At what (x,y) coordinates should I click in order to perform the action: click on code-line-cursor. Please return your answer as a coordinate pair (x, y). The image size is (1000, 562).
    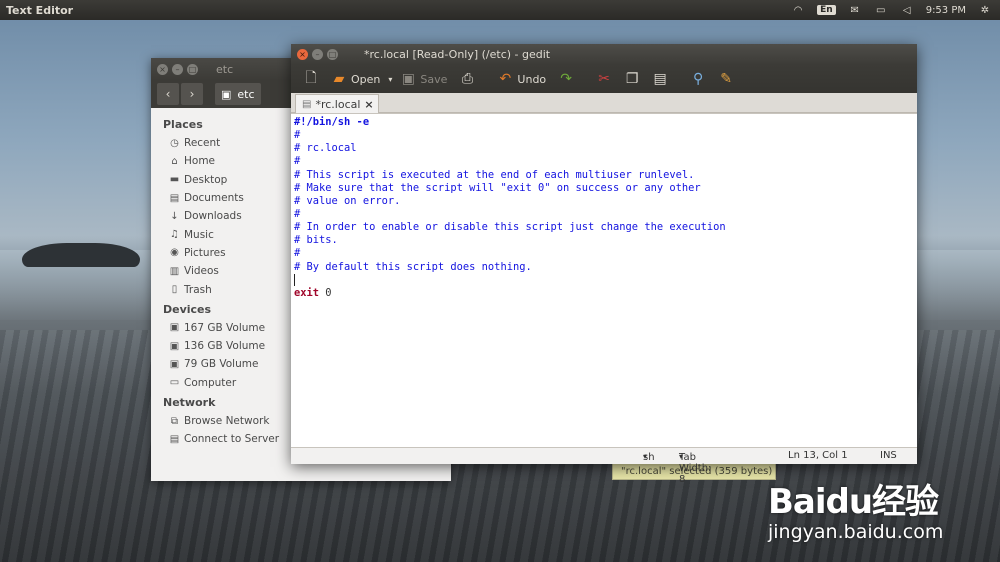
    Looking at the image, I should click on (605, 280).